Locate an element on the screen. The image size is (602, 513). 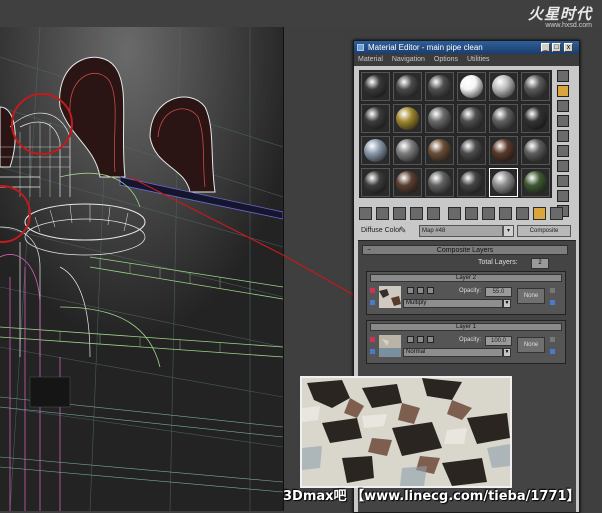
menu-material: Material is located at coordinates (370, 59).